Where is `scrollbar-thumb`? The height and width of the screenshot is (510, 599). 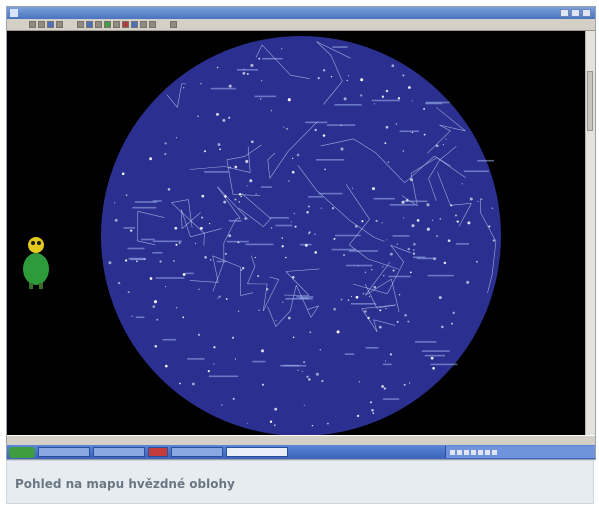
scrollbar-thumb is located at coordinates (590, 101).